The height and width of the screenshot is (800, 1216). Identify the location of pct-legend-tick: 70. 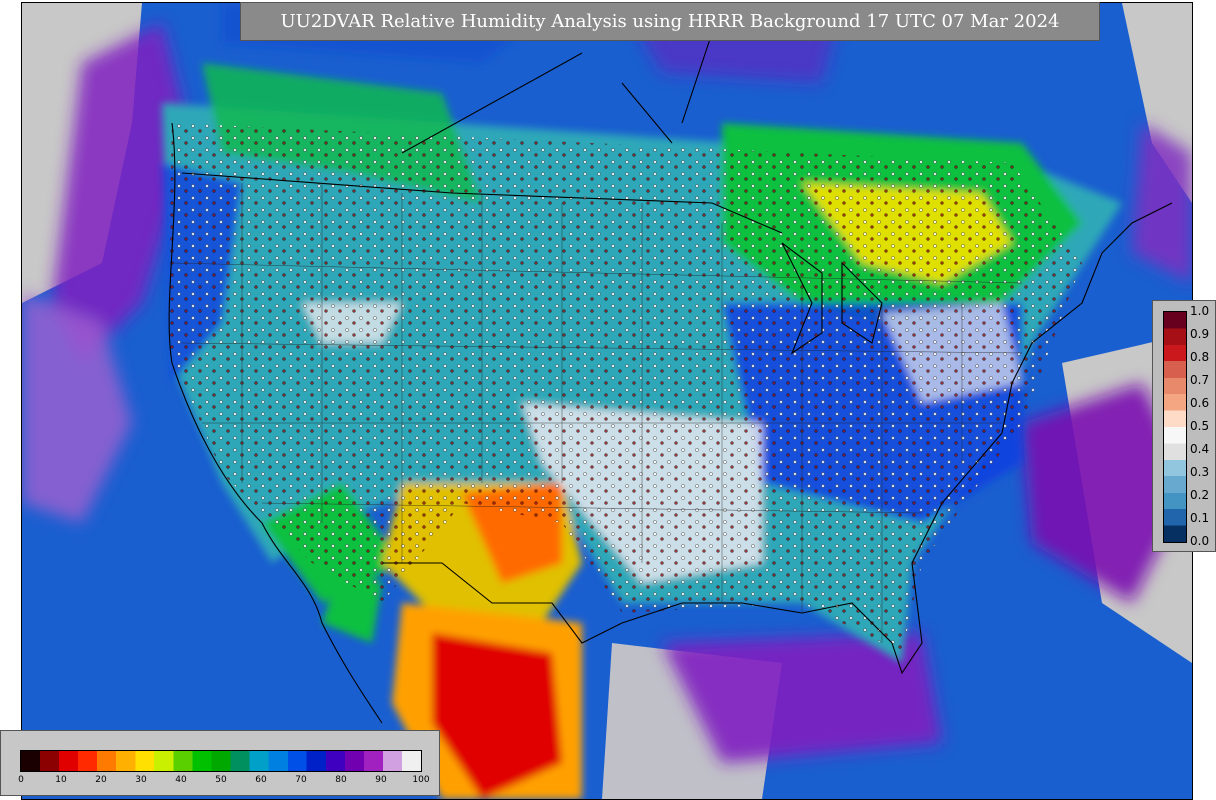
(301, 780).